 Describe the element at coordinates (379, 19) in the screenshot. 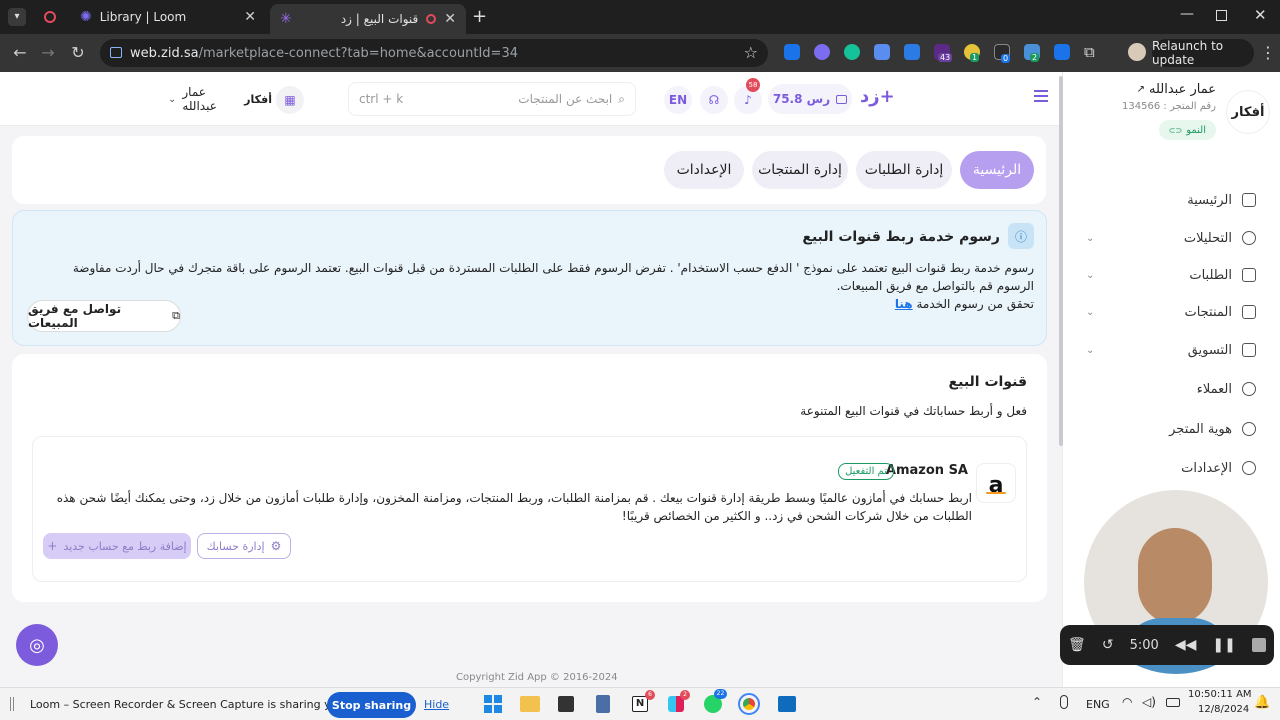

I see `tab-title: قنوات البيع | زد` at that location.